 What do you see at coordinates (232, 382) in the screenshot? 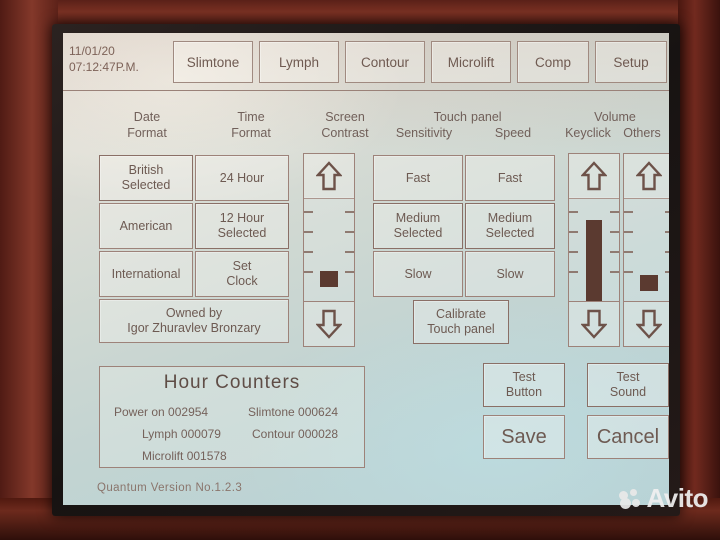
I see `hour-counters-title: Hour Counters` at bounding box center [232, 382].